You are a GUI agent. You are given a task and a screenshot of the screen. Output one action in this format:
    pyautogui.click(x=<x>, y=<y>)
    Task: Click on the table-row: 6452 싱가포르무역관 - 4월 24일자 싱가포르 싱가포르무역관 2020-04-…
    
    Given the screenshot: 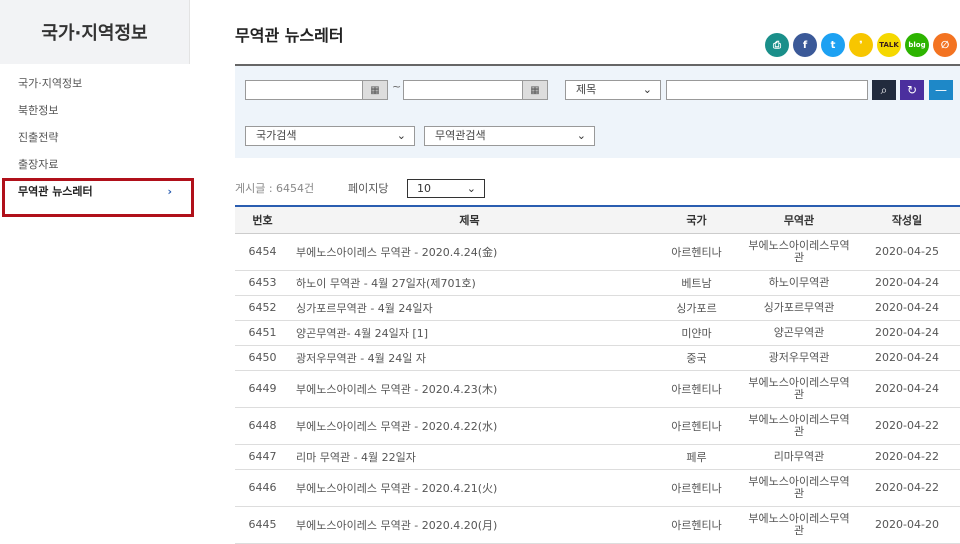 What is the action you would take?
    pyautogui.click(x=597, y=308)
    